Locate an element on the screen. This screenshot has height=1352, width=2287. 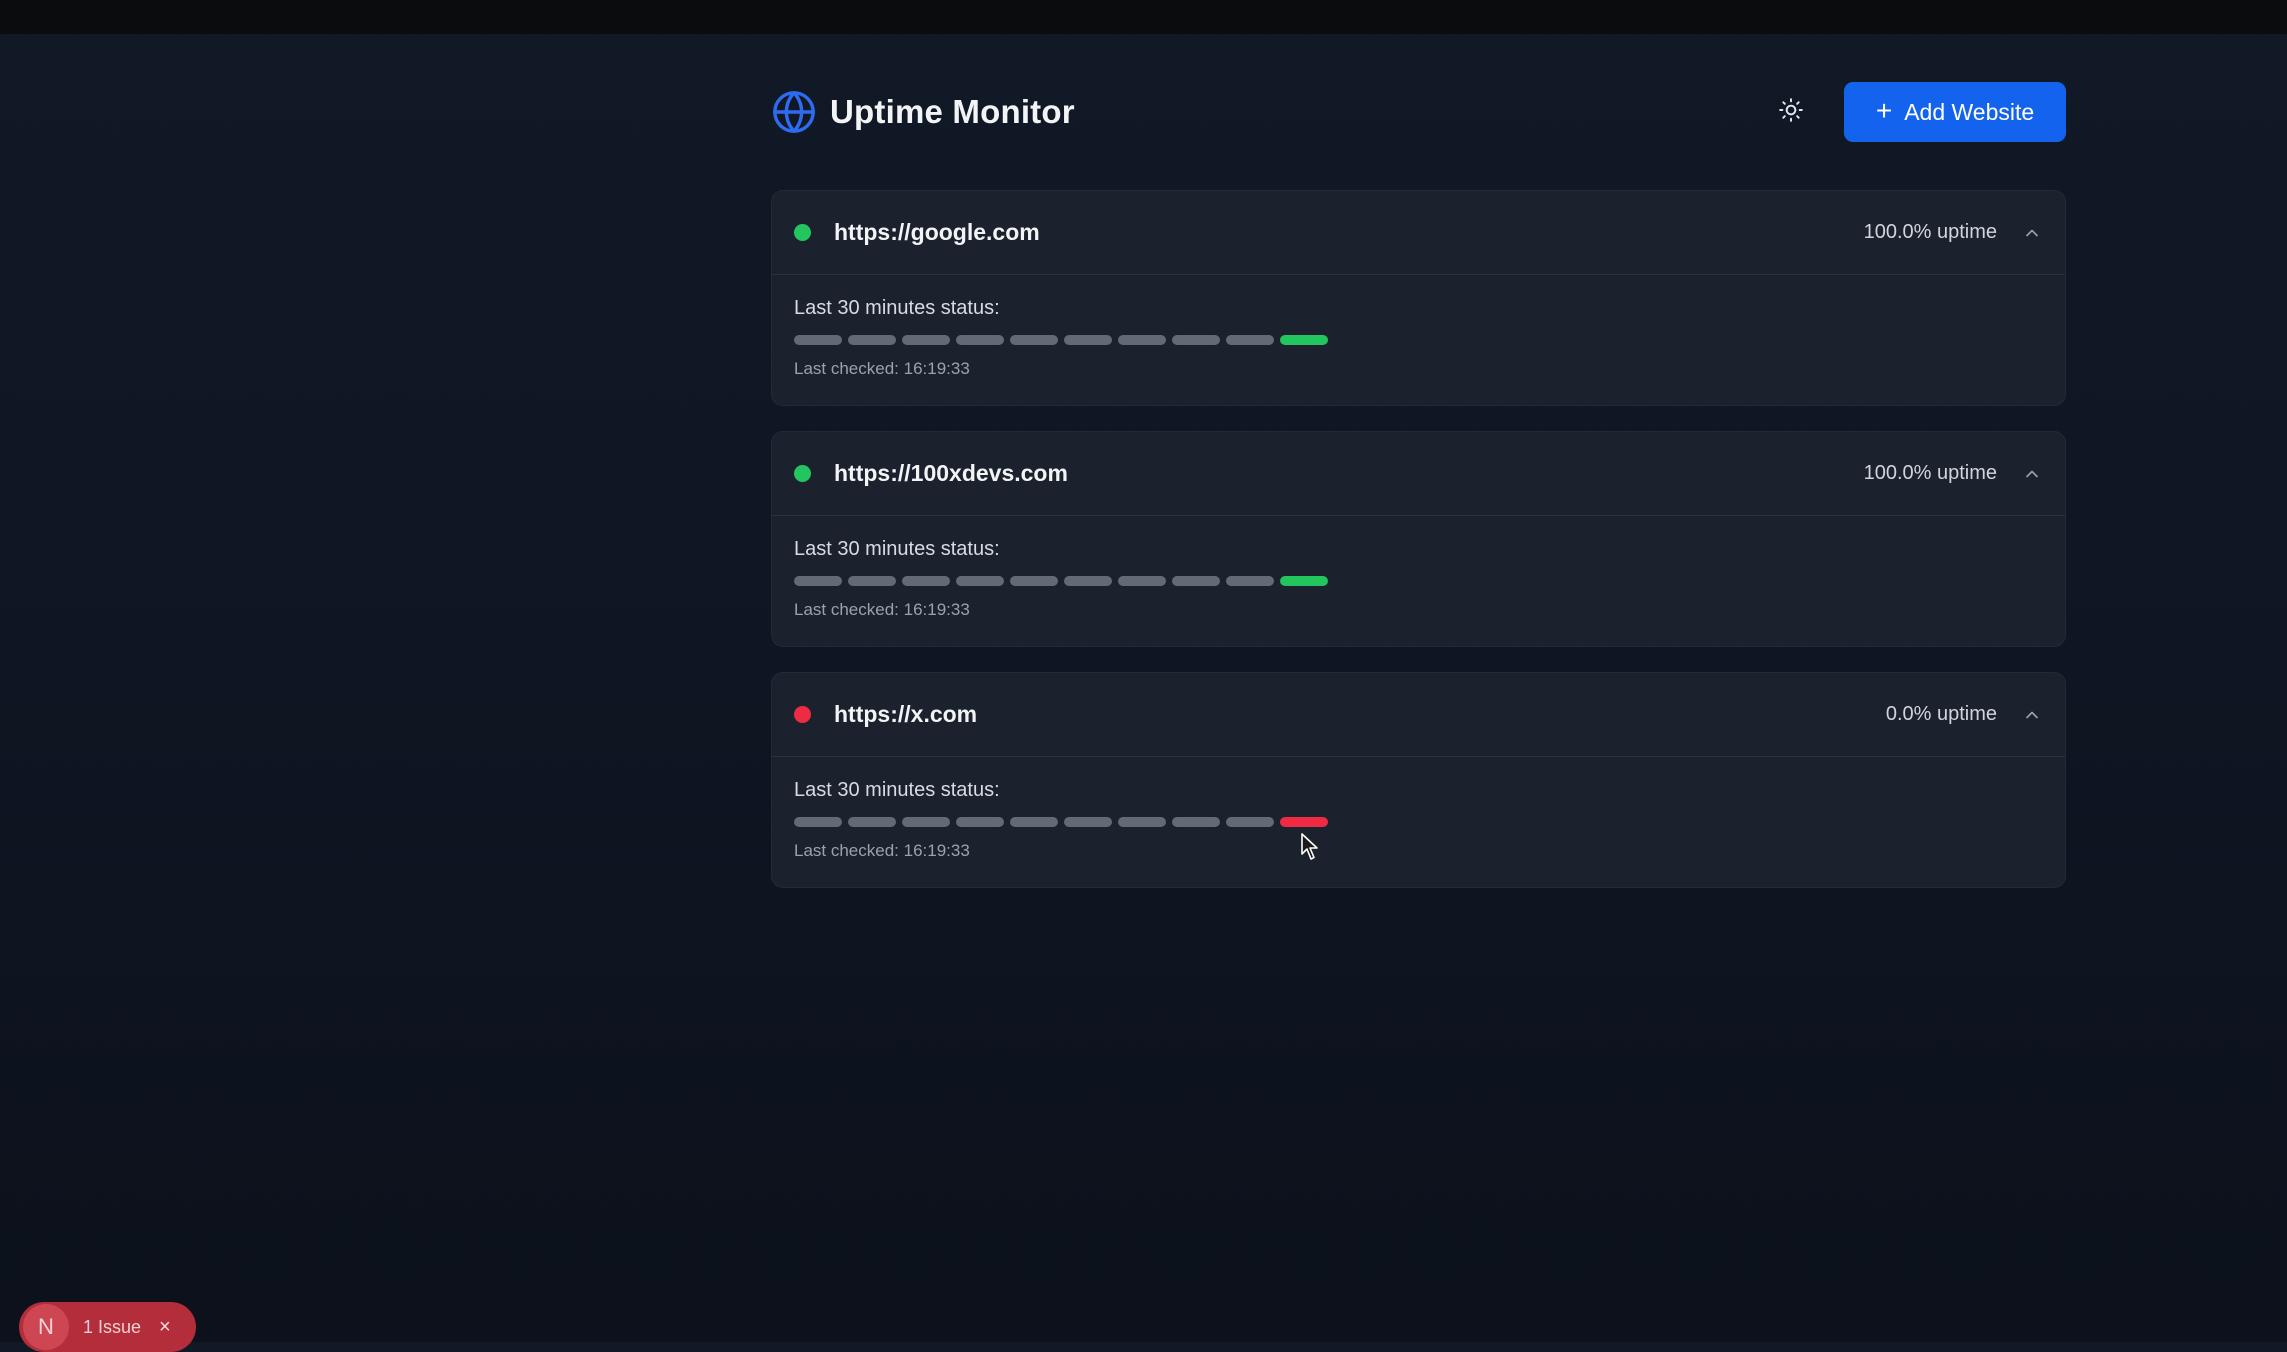
globe-icon is located at coordinates (794, 112).